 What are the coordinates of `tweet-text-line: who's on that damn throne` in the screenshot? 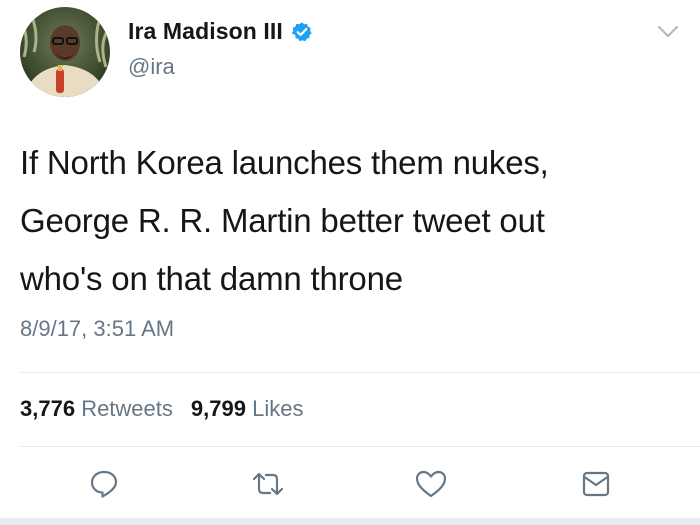 It's located at (211, 278).